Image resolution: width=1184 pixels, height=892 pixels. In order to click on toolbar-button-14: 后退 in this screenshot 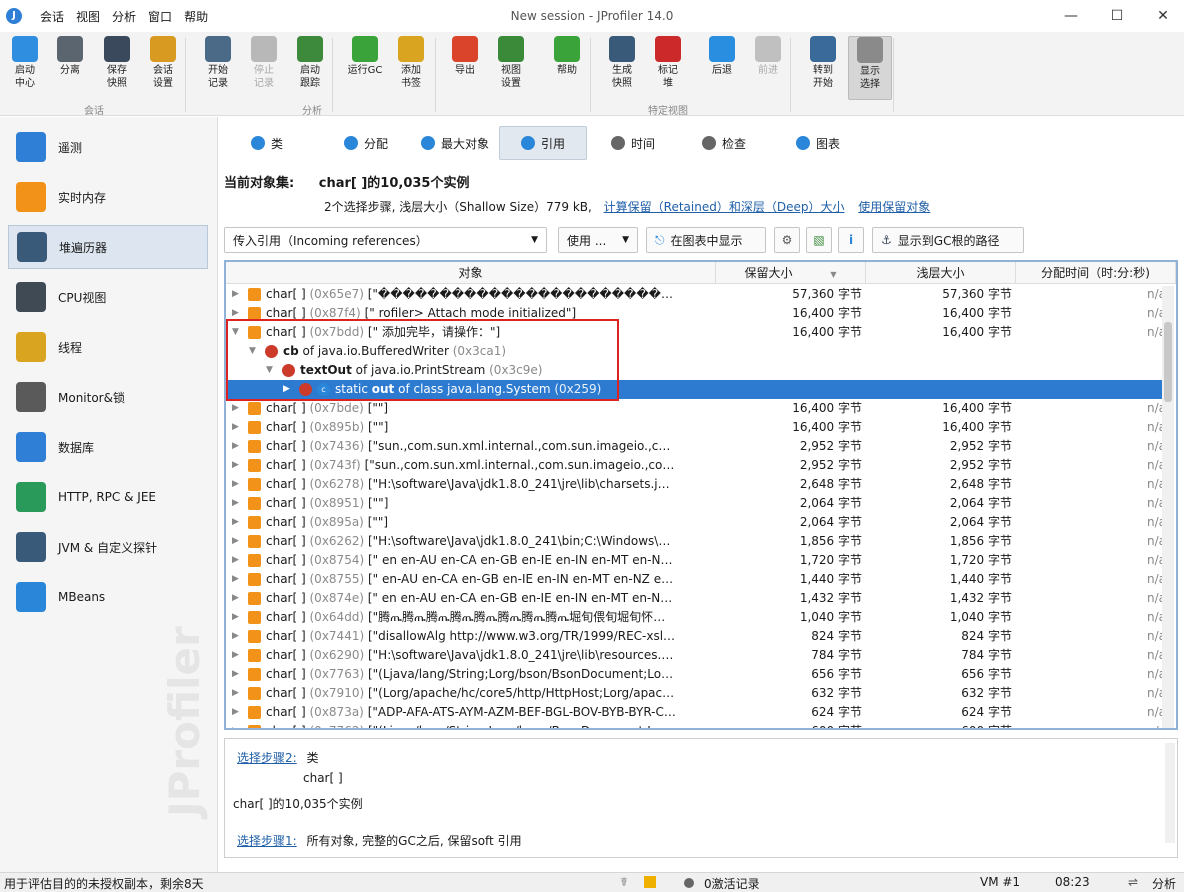, I will do `click(722, 56)`.